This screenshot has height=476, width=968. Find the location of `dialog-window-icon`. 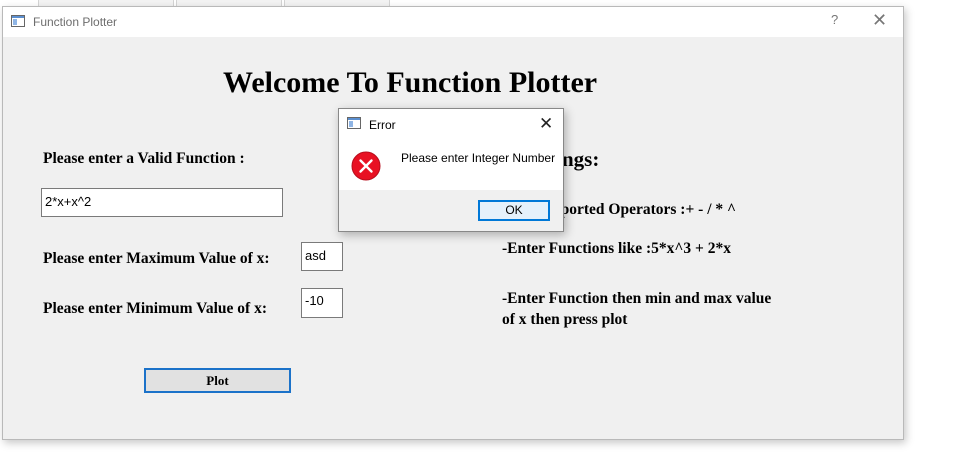

dialog-window-icon is located at coordinates (354, 123).